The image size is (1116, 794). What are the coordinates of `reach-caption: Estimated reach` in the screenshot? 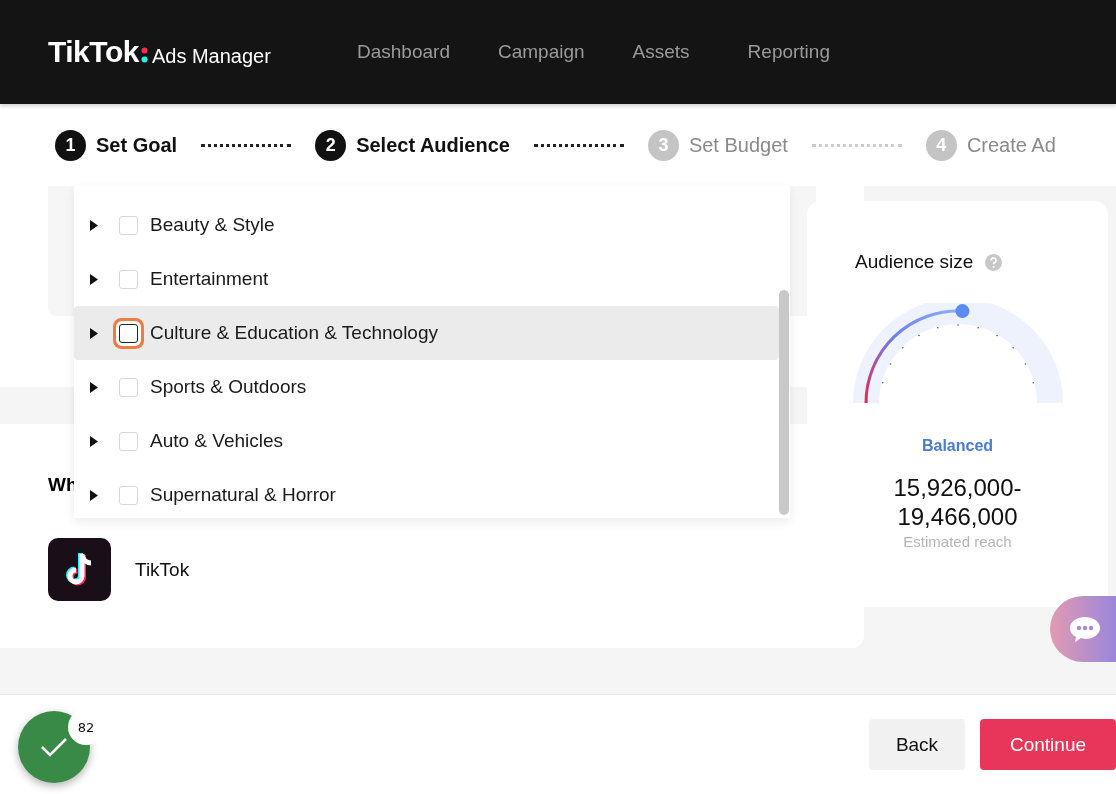 It's located at (957, 541).